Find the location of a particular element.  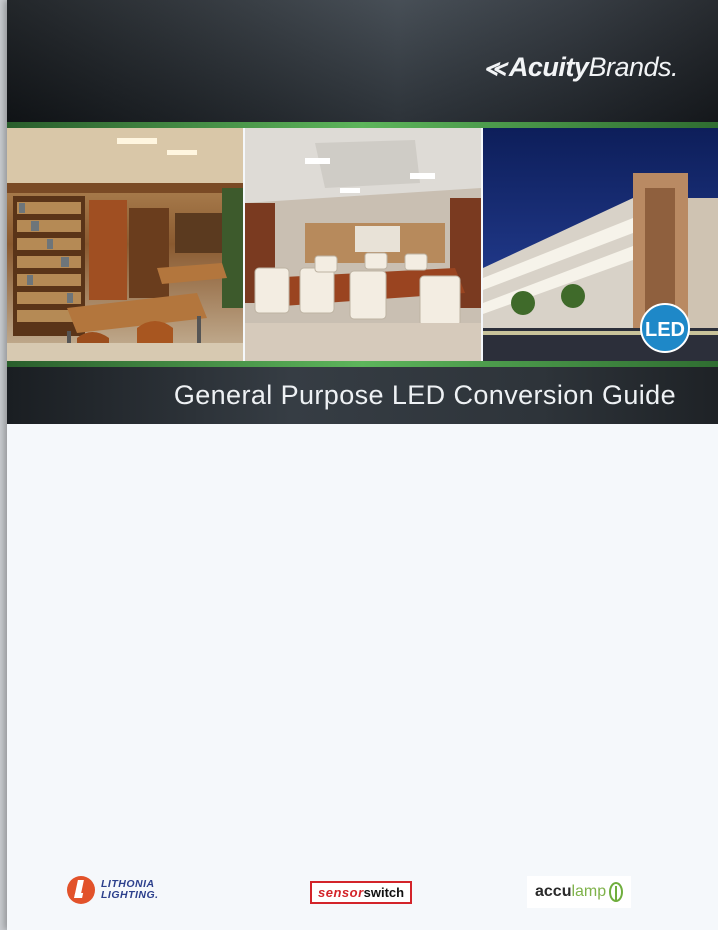

lithonia-wordmark: LITHONIA LIGHTING. is located at coordinates (130, 890).